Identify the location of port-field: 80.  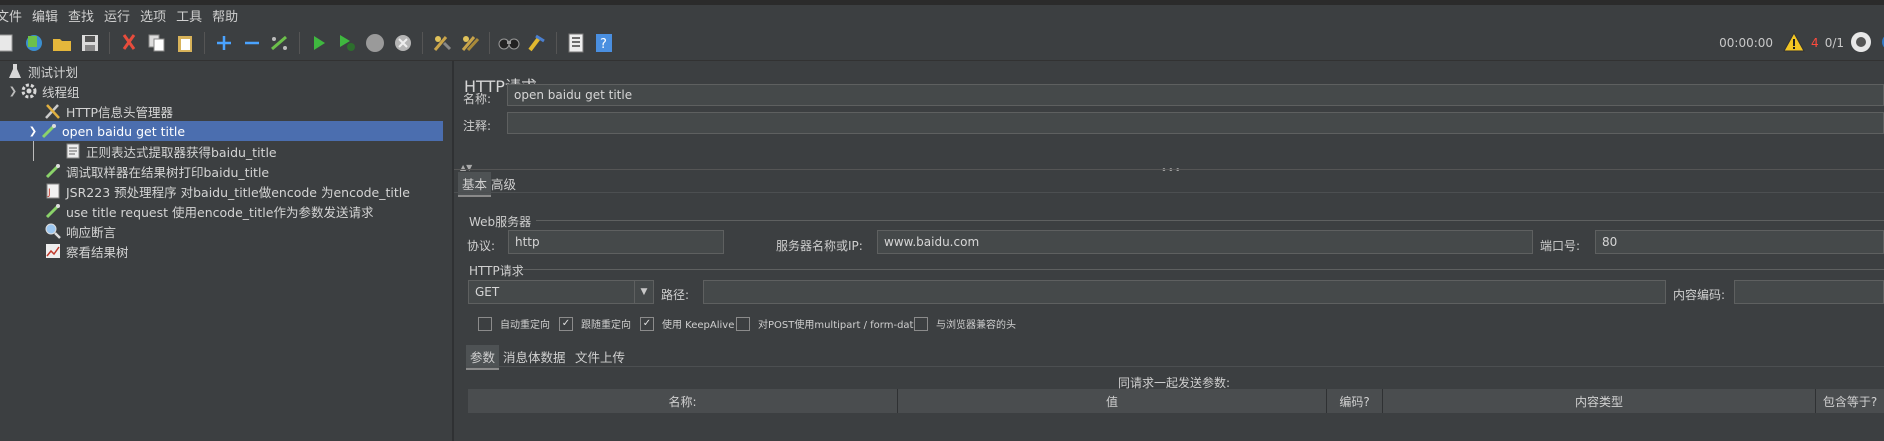
(1739, 242).